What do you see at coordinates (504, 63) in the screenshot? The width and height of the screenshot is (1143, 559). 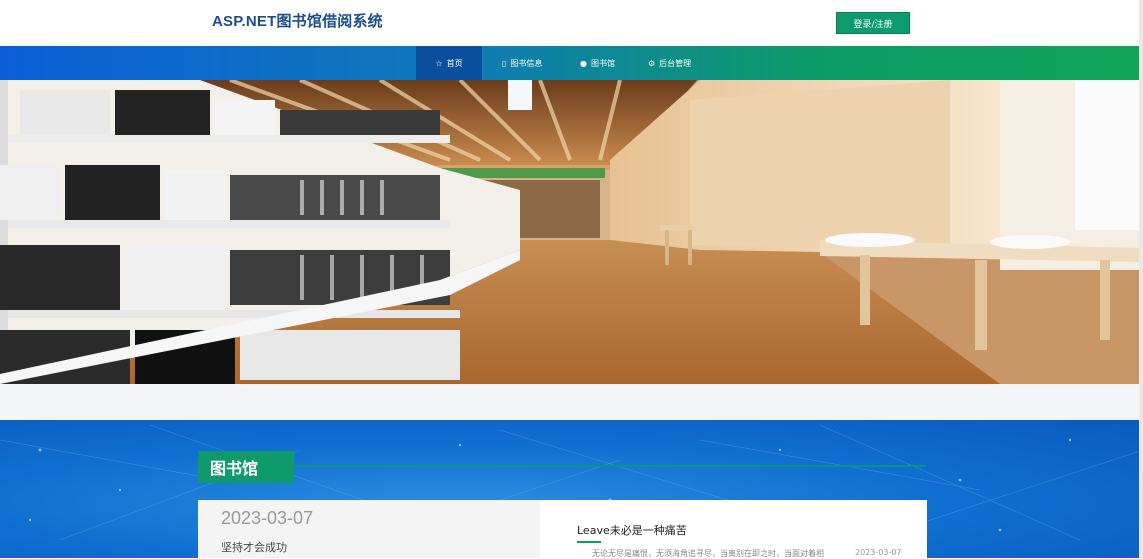 I see `book-icon: ▯` at bounding box center [504, 63].